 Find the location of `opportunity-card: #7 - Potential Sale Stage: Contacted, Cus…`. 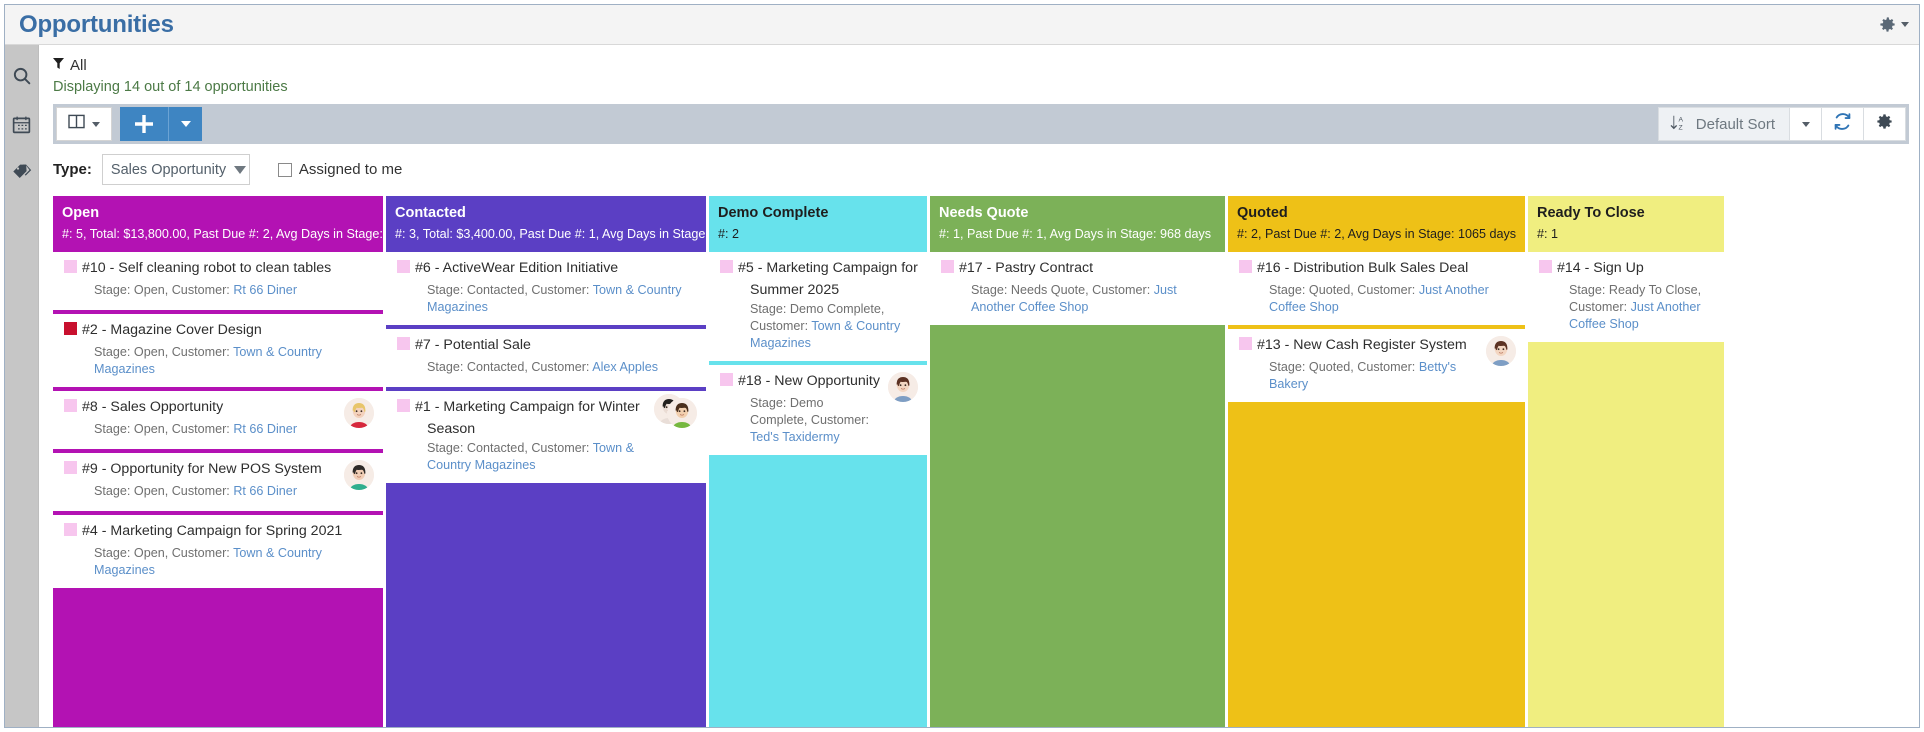

opportunity-card: #7 - Potential Sale Stage: Contacted, Cus… is located at coordinates (546, 357).